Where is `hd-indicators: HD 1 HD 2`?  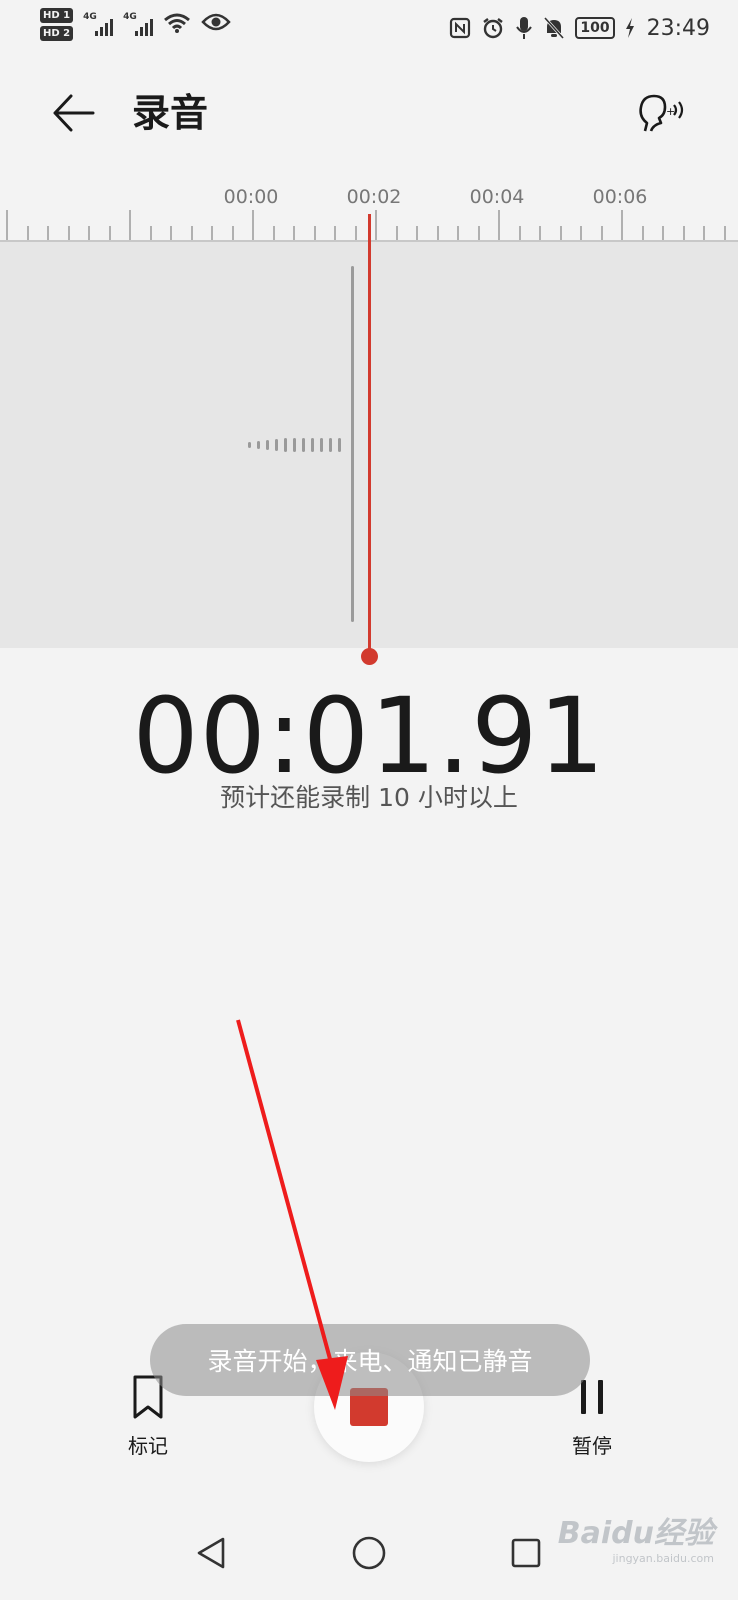 hd-indicators: HD 1 HD 2 is located at coordinates (57, 24).